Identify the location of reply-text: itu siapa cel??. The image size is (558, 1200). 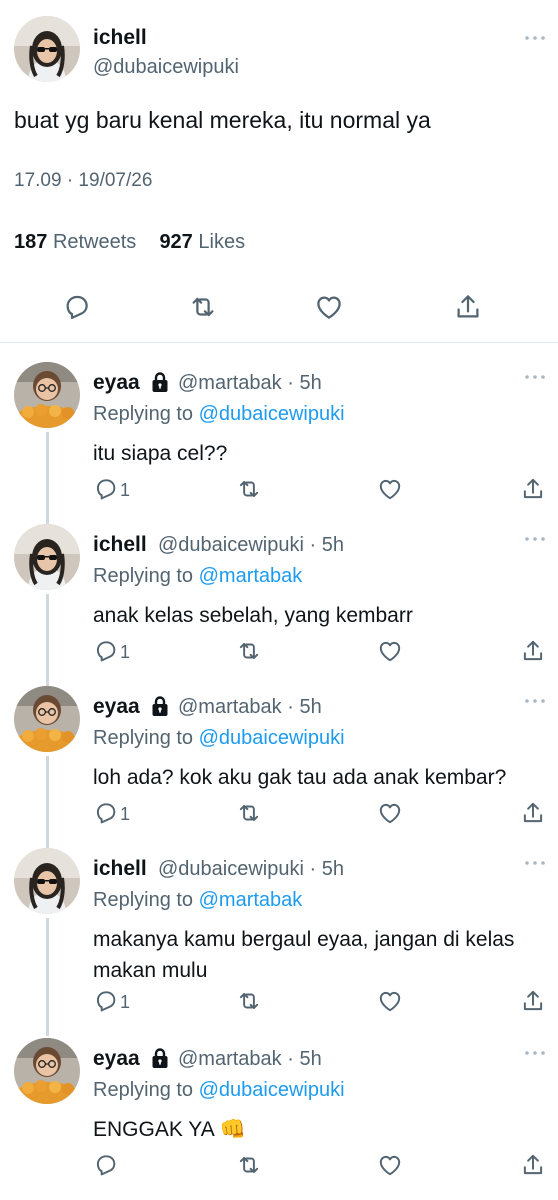
(160, 453).